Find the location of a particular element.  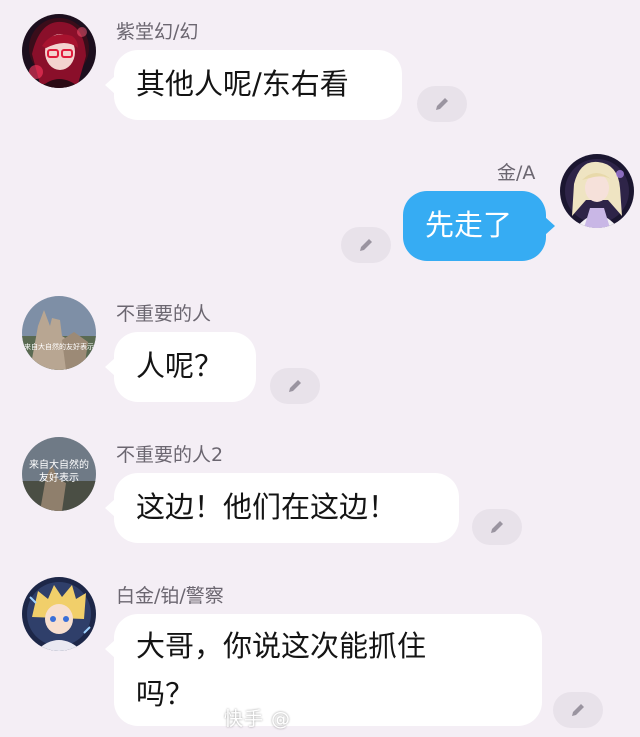

avatar-caption: 来自大自然的友好表示 is located at coordinates (59, 346).